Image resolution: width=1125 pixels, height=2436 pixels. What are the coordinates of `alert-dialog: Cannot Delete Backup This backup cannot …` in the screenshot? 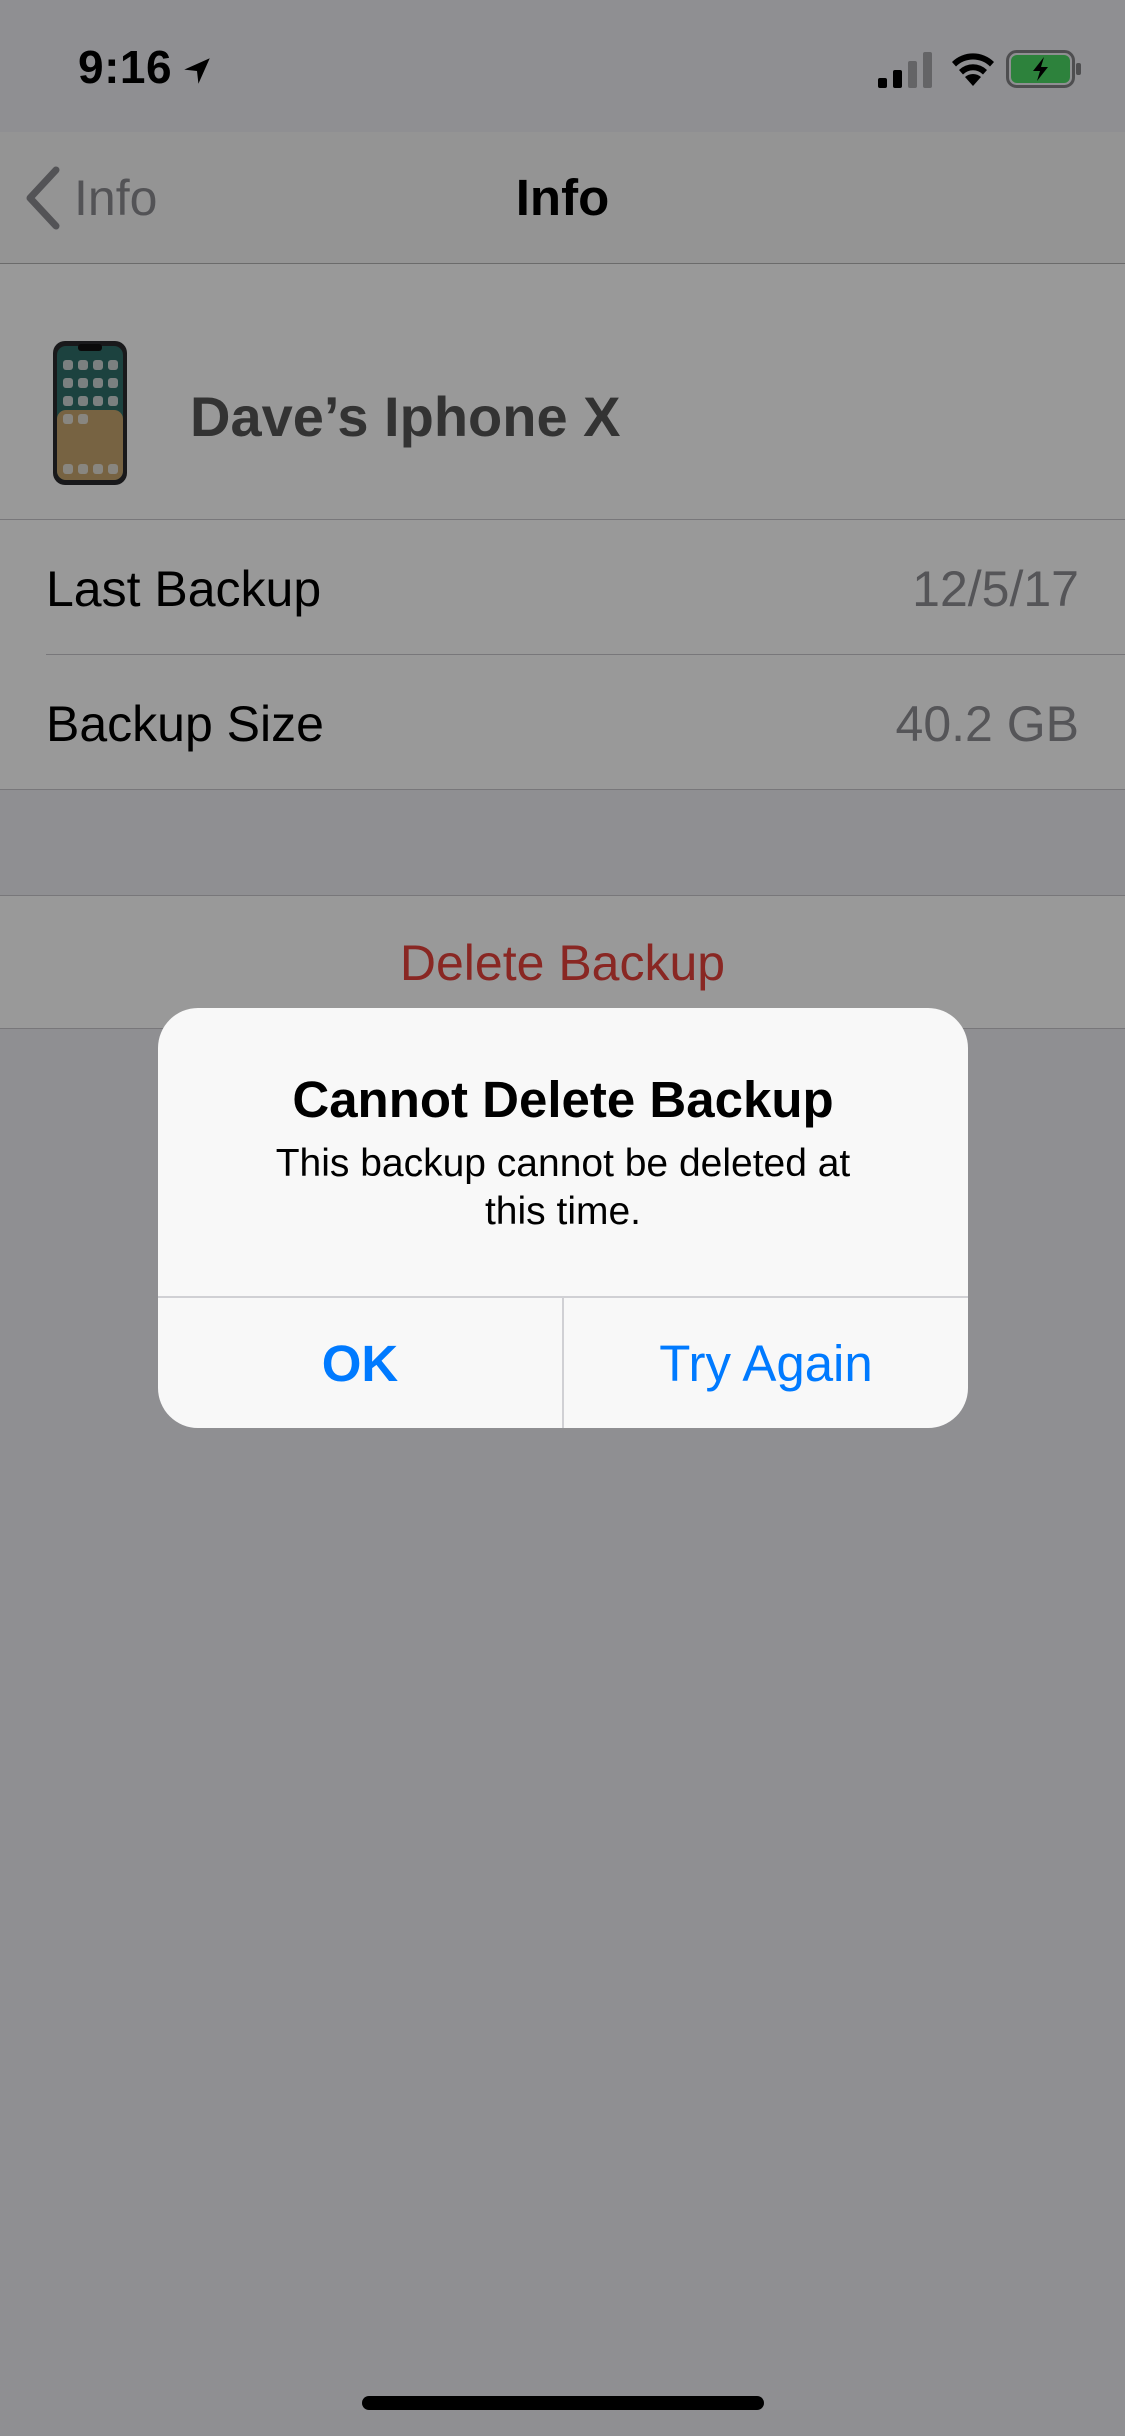 It's located at (563, 1218).